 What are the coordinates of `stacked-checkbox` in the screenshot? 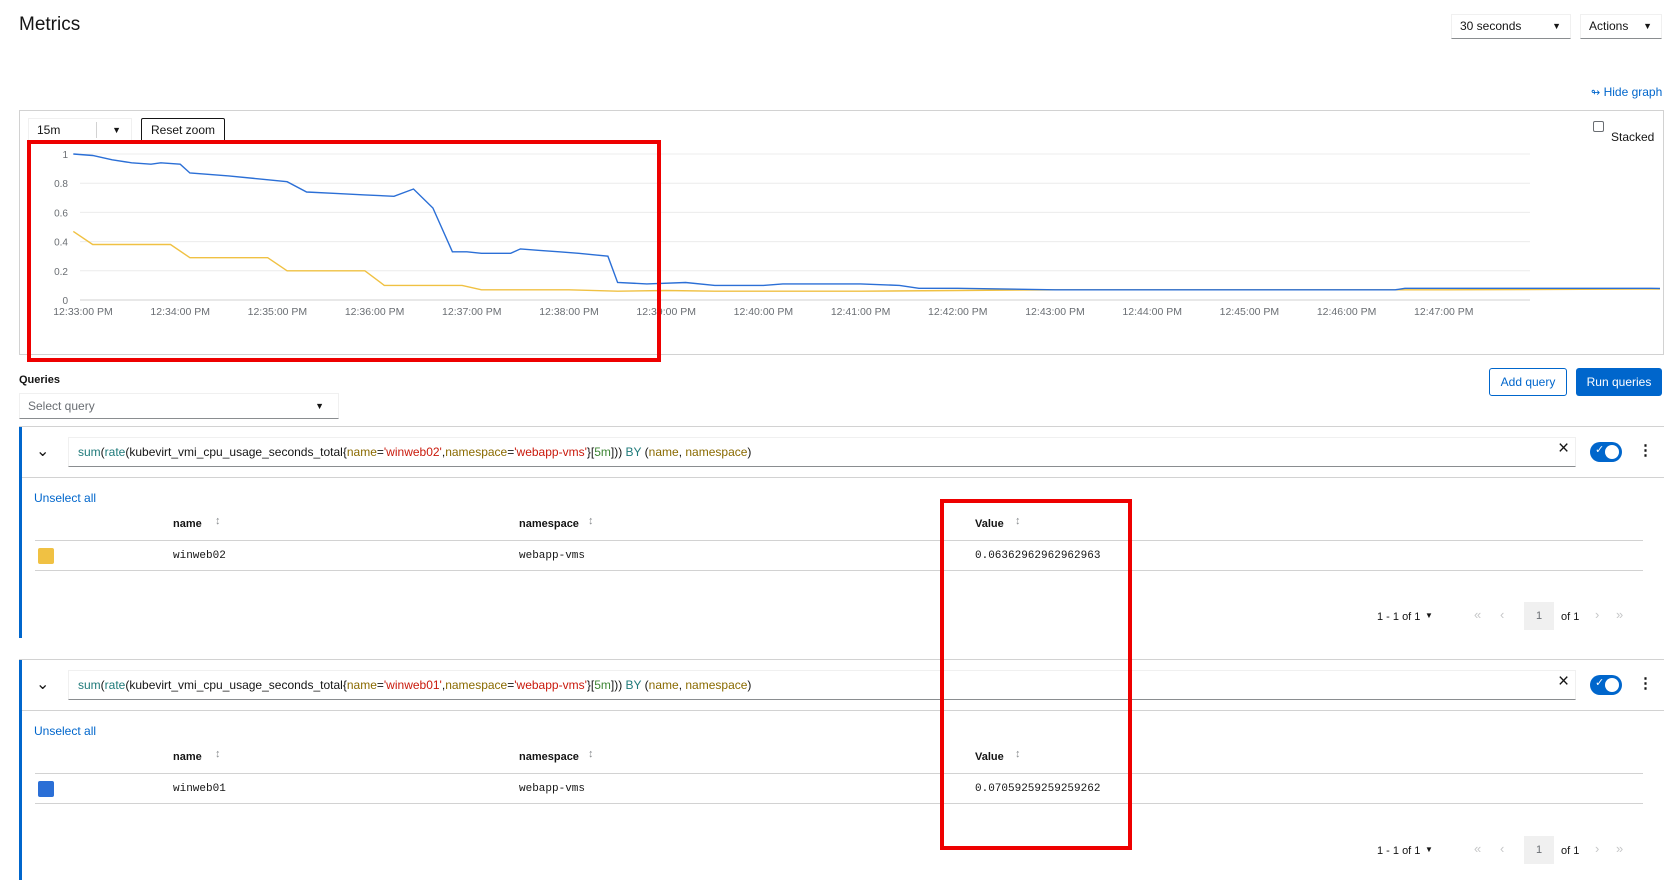 It's located at (1598, 127).